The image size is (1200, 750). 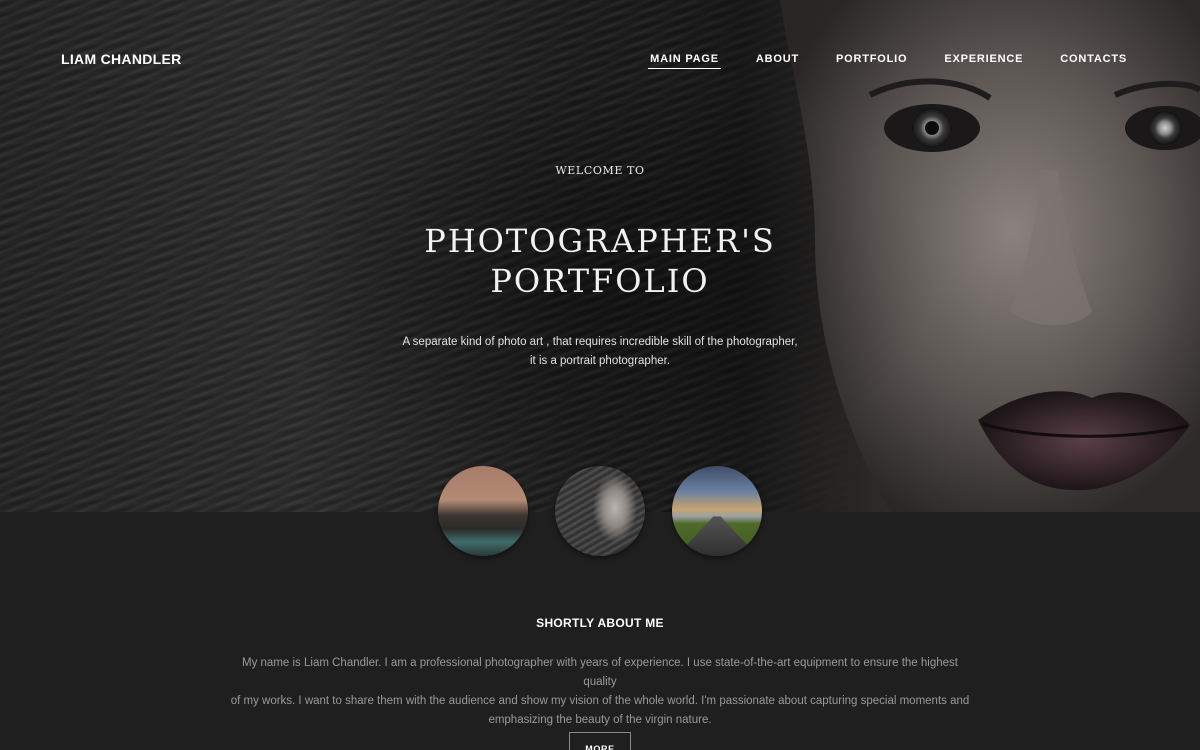 I want to click on nav-item-portfolio: PORTFOLIO, so click(x=871, y=61).